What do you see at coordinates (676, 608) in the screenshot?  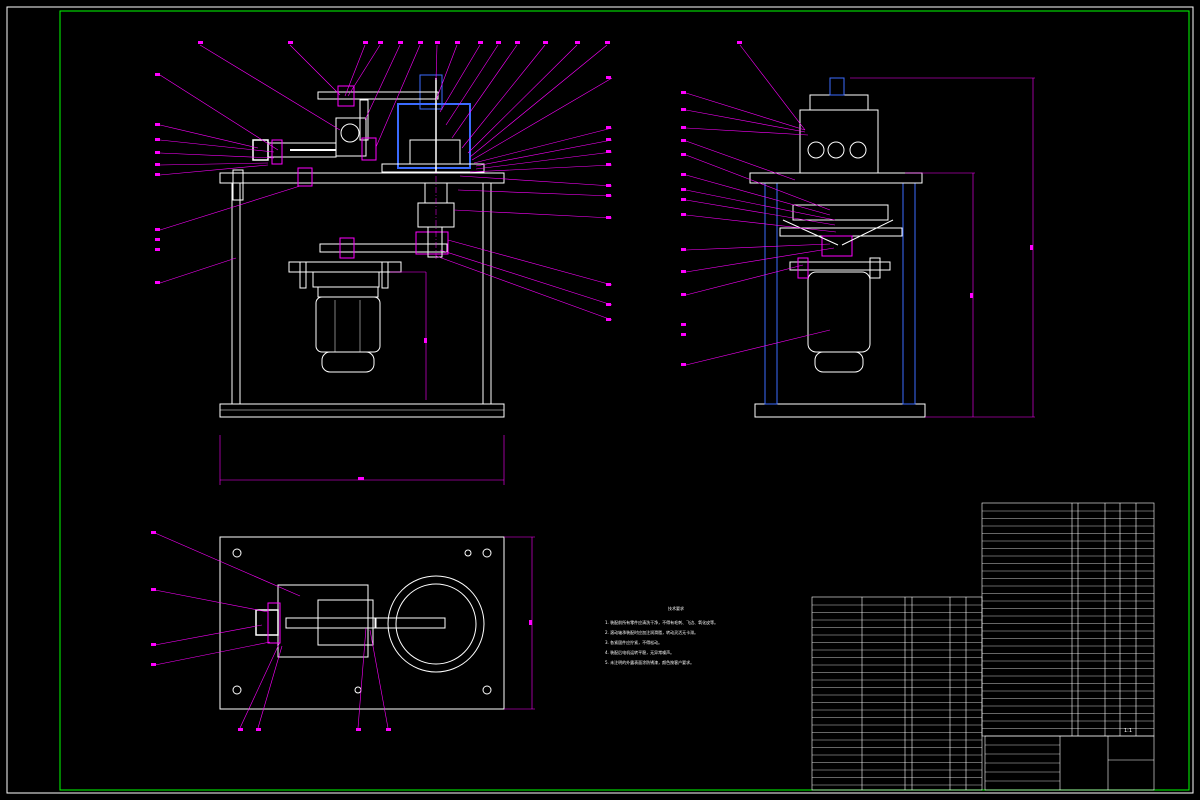 I see `notes-title: 技术要求` at bounding box center [676, 608].